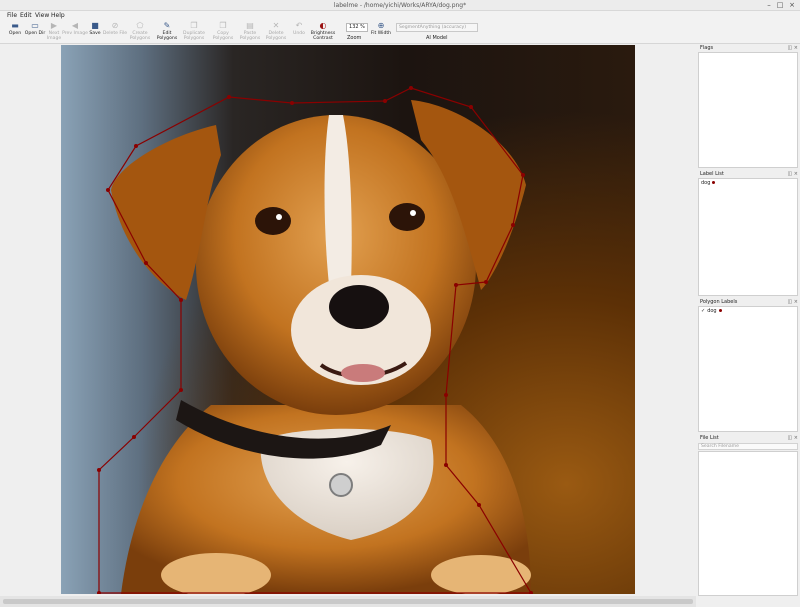 Image resolution: width=800 pixels, height=607 pixels. I want to click on file-list-title: File List, so click(709, 438).